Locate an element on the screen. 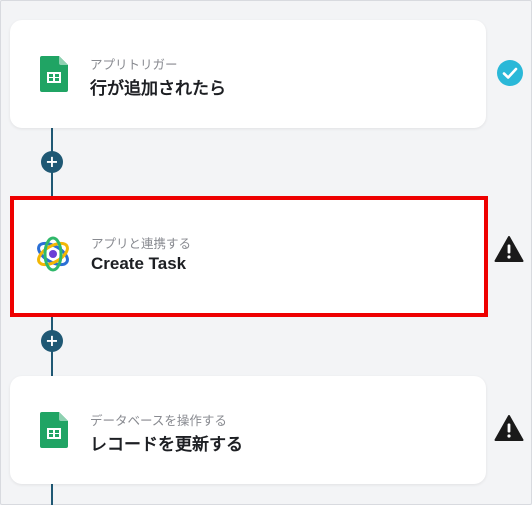 This screenshot has width=532, height=505. meistertask-logo-icon is located at coordinates (53, 254).